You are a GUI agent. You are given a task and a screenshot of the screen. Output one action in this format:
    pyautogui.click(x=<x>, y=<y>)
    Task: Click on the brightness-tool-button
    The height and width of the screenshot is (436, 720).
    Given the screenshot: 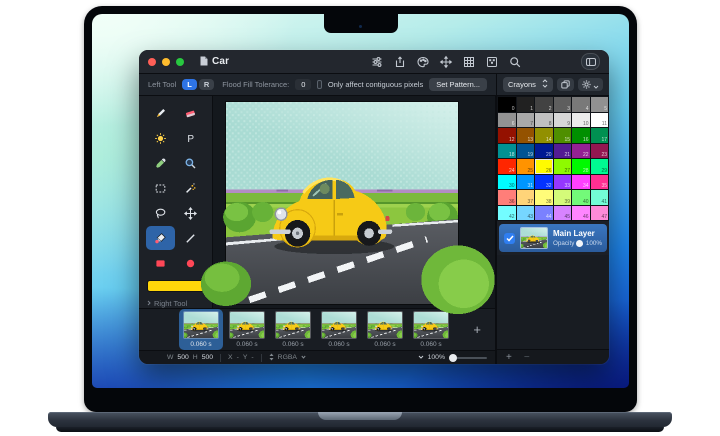 What is the action you would take?
    pyautogui.click(x=160, y=138)
    